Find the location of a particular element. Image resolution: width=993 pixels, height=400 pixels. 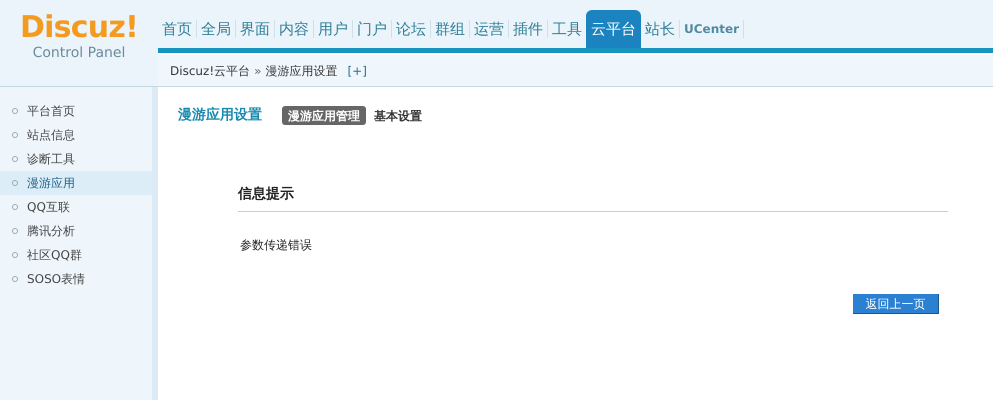

sidebar-item: 诊断工具 is located at coordinates (76, 159).